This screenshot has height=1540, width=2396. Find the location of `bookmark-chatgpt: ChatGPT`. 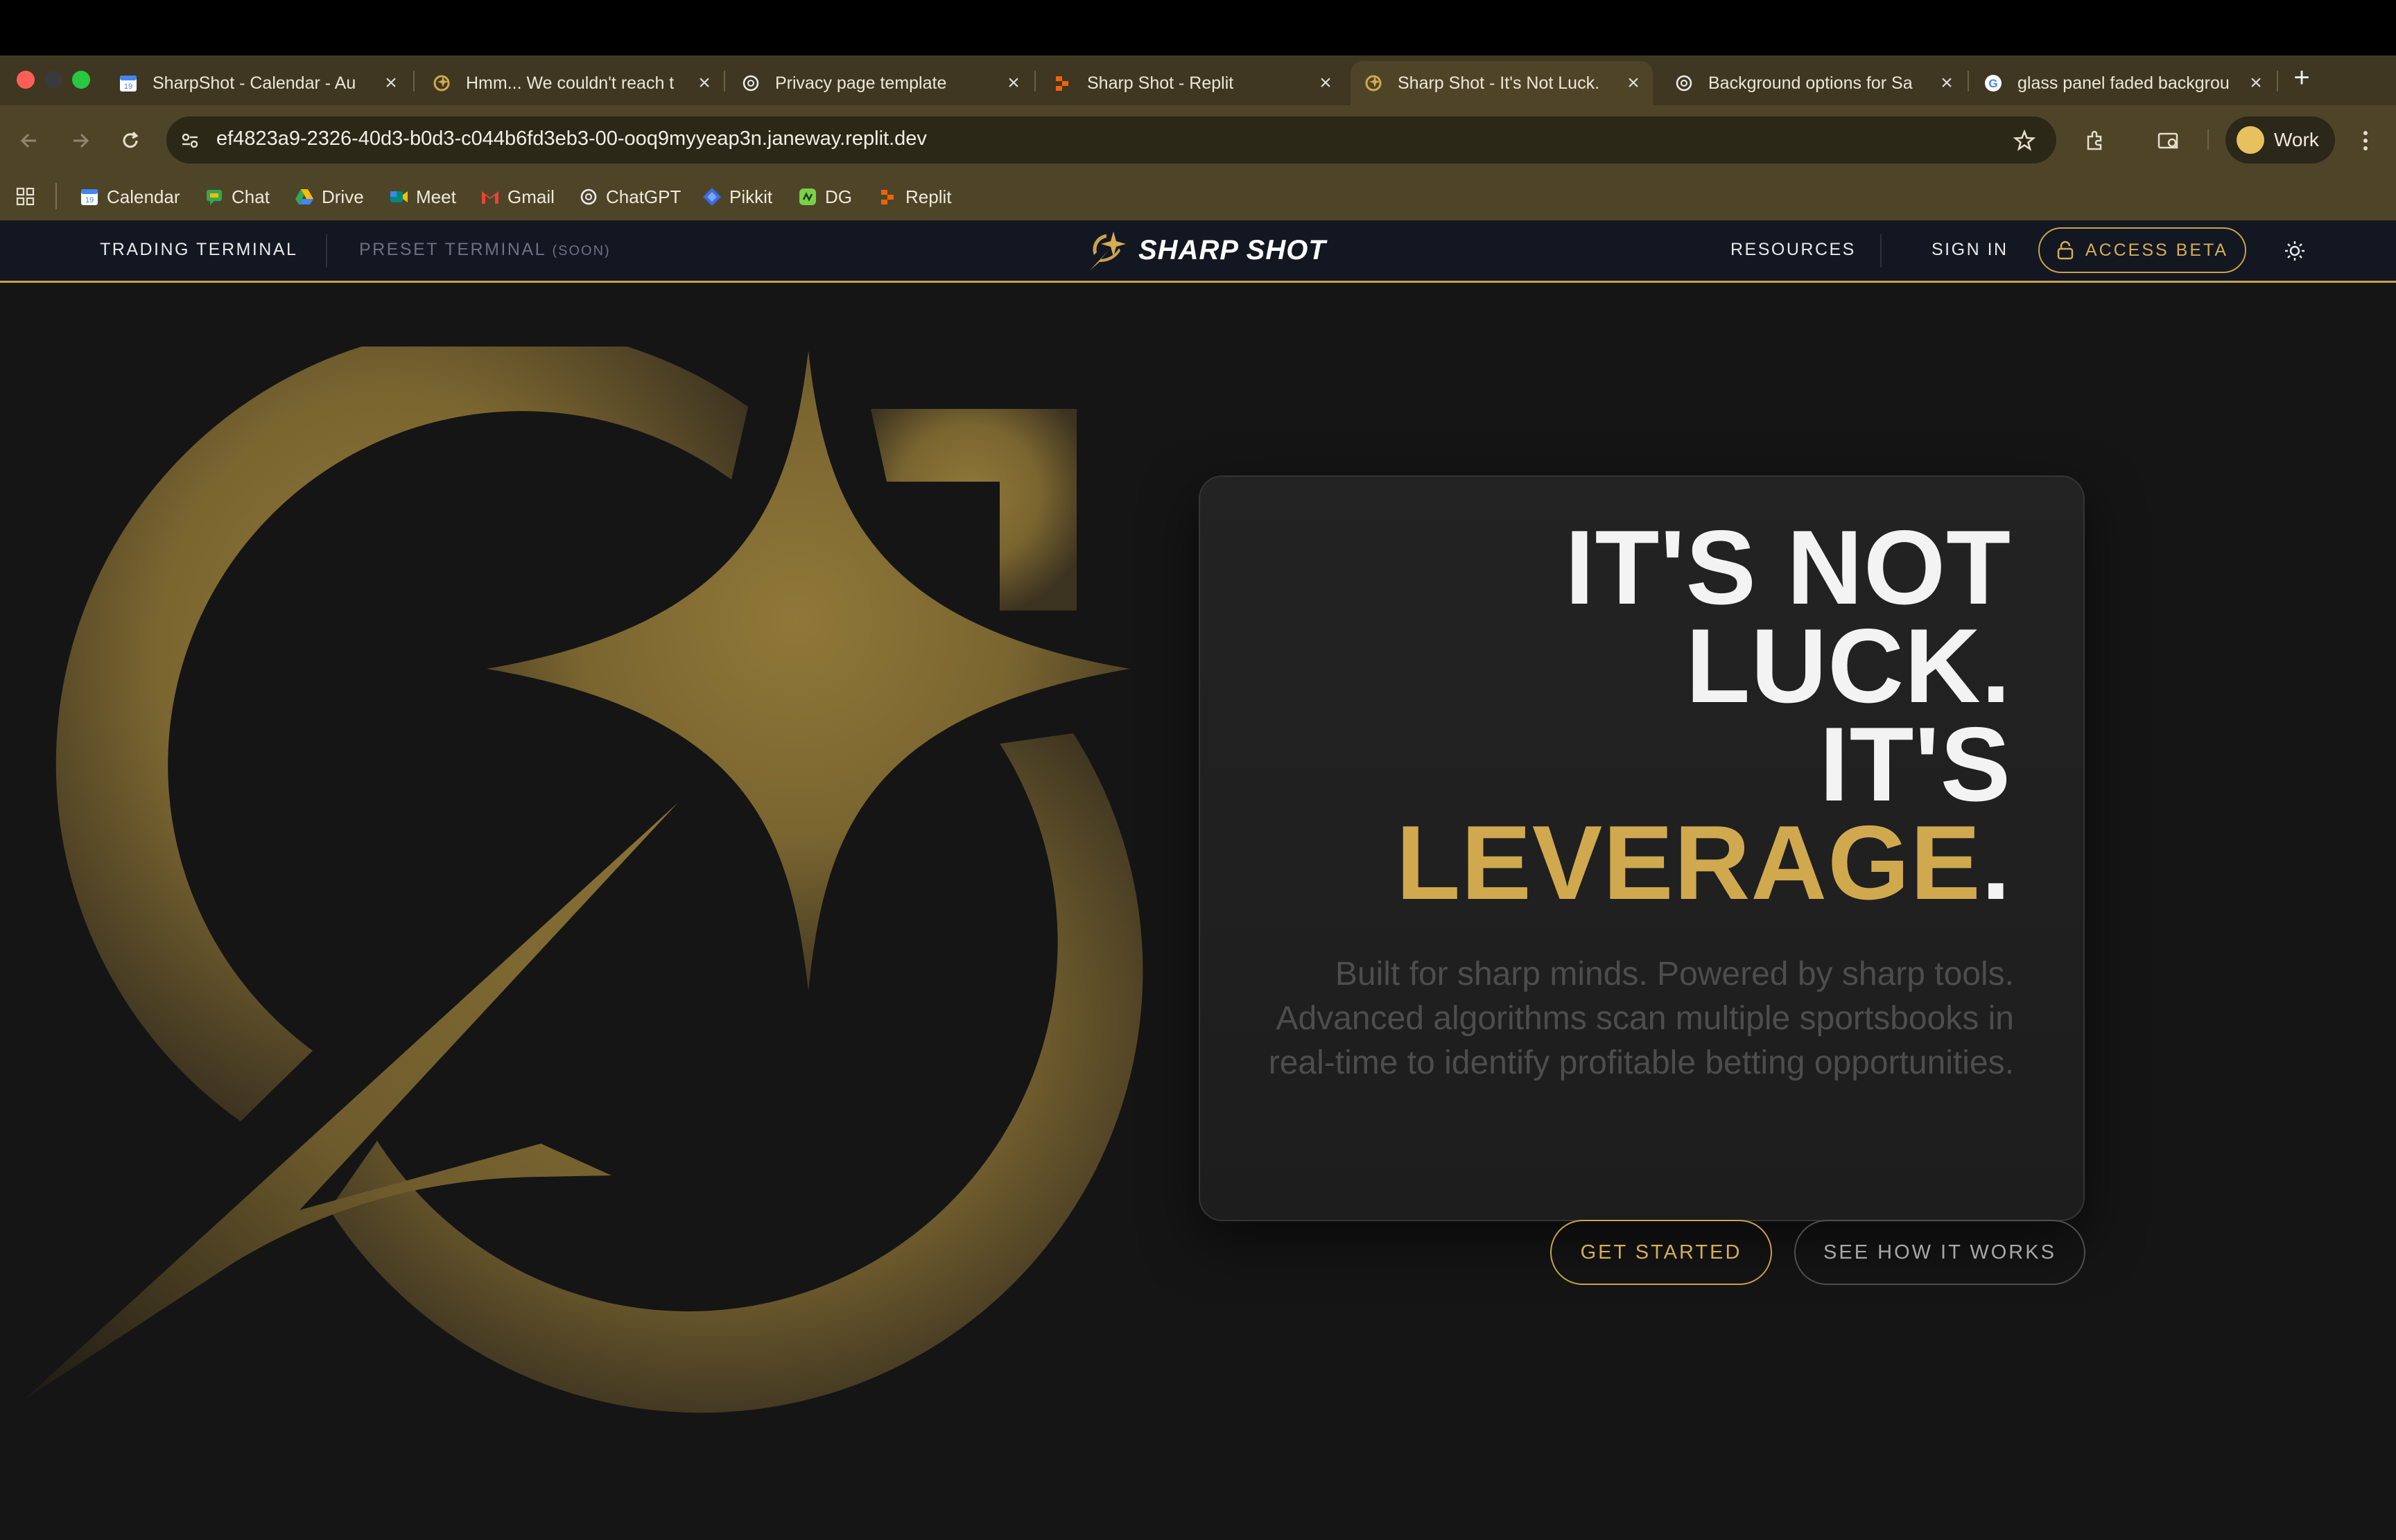

bookmark-chatgpt: ChatGPT is located at coordinates (630, 196).